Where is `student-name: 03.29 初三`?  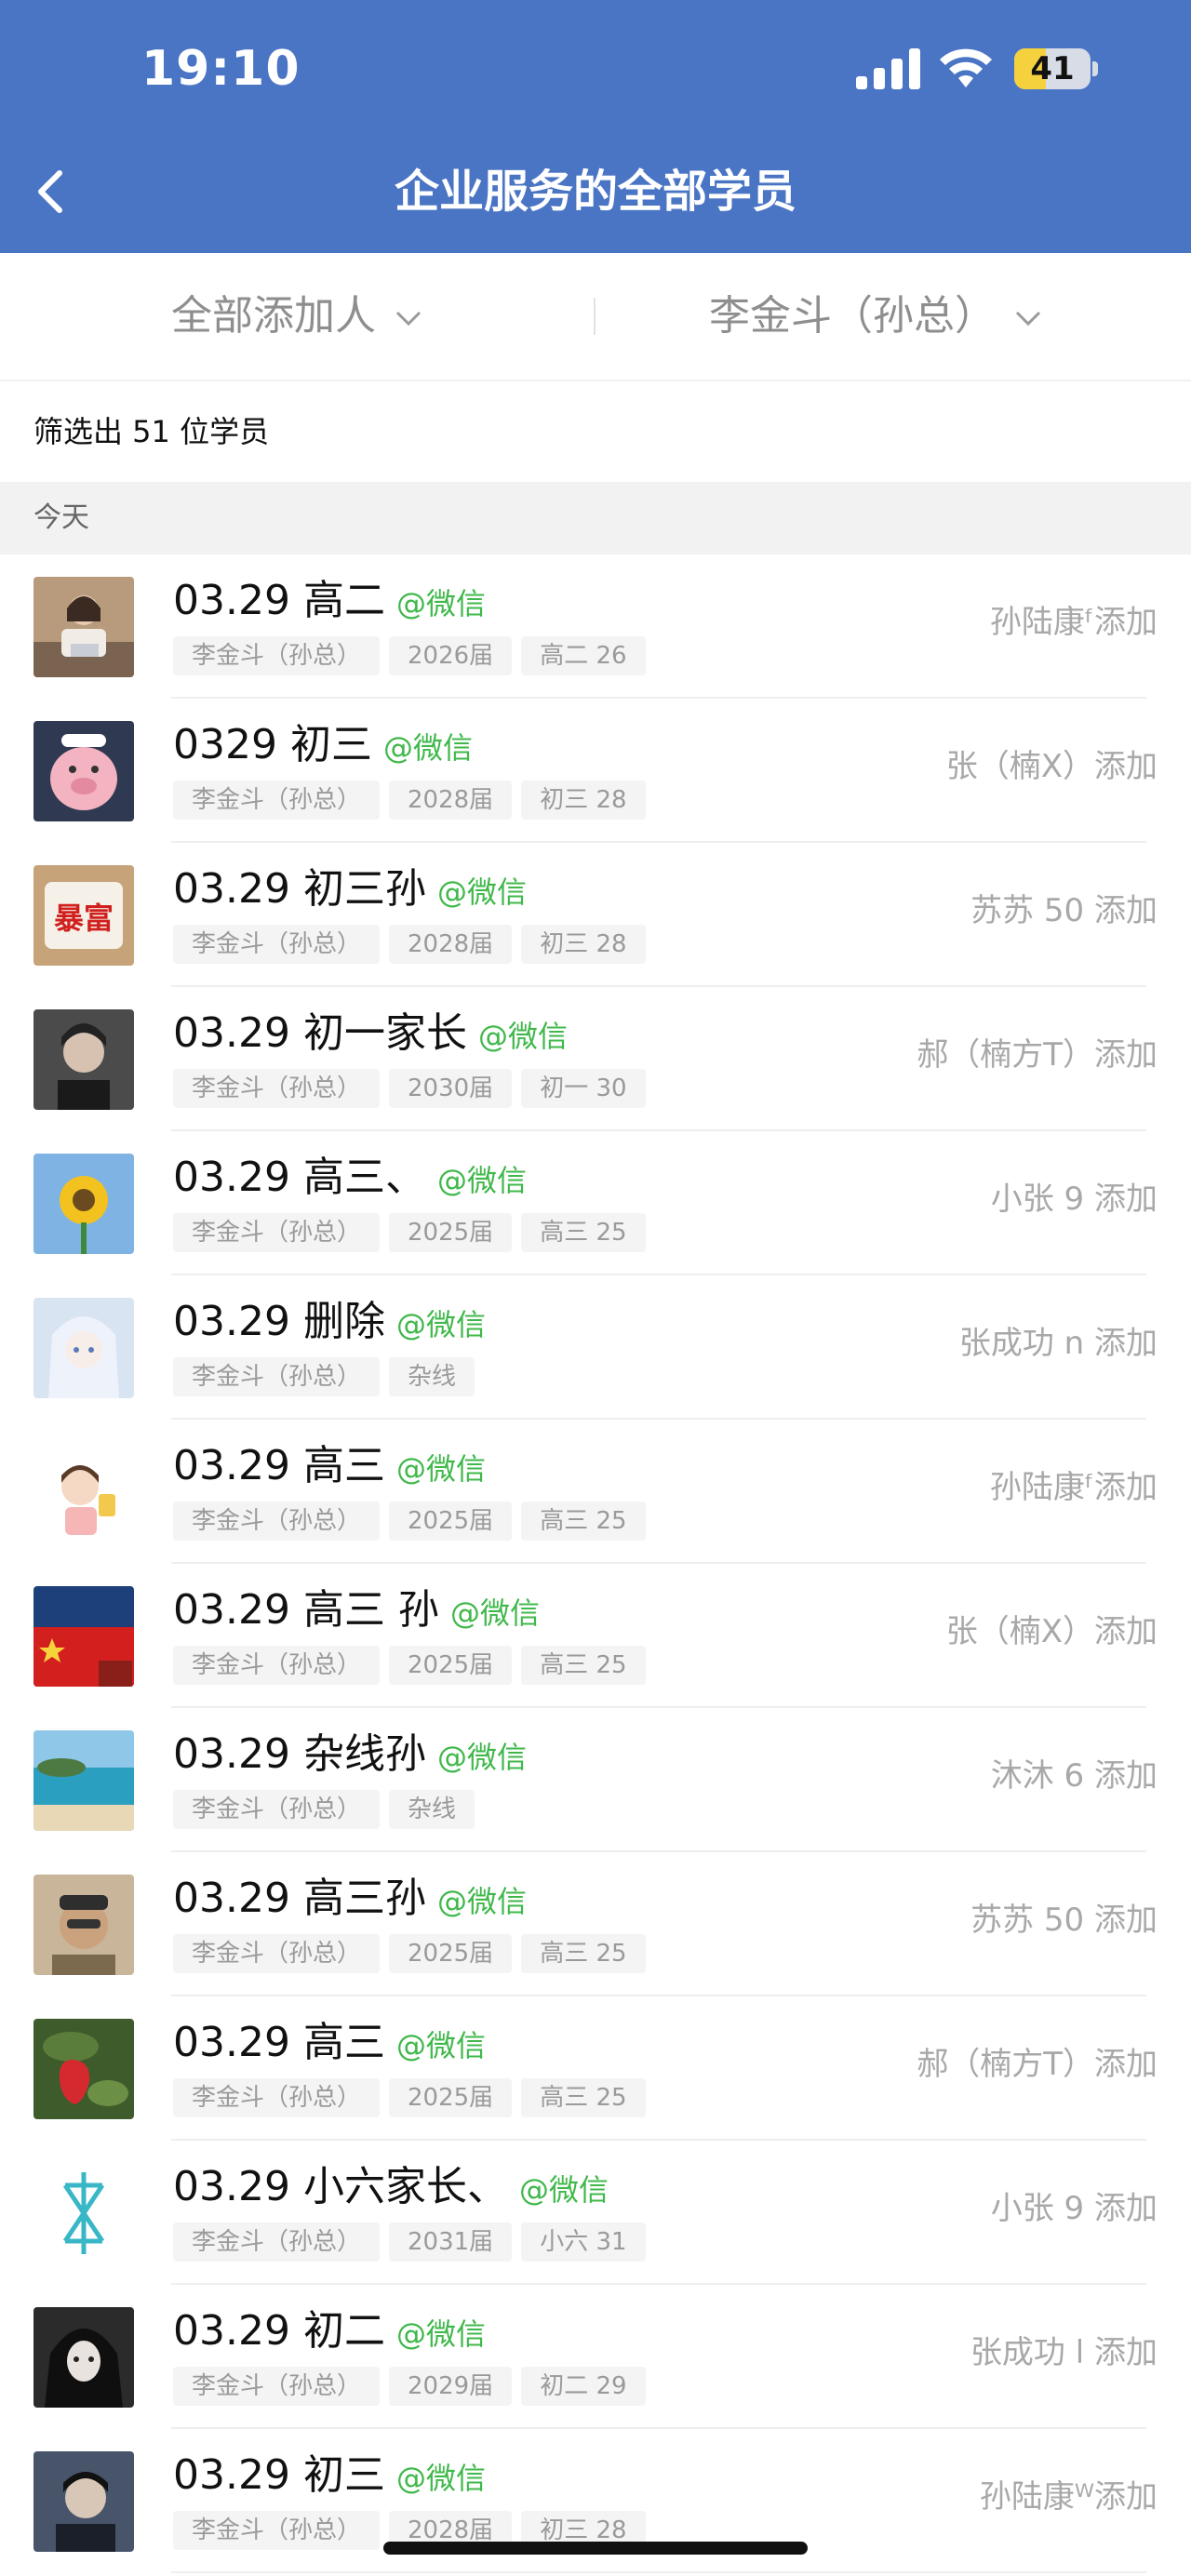 student-name: 03.29 初三 is located at coordinates (279, 2475).